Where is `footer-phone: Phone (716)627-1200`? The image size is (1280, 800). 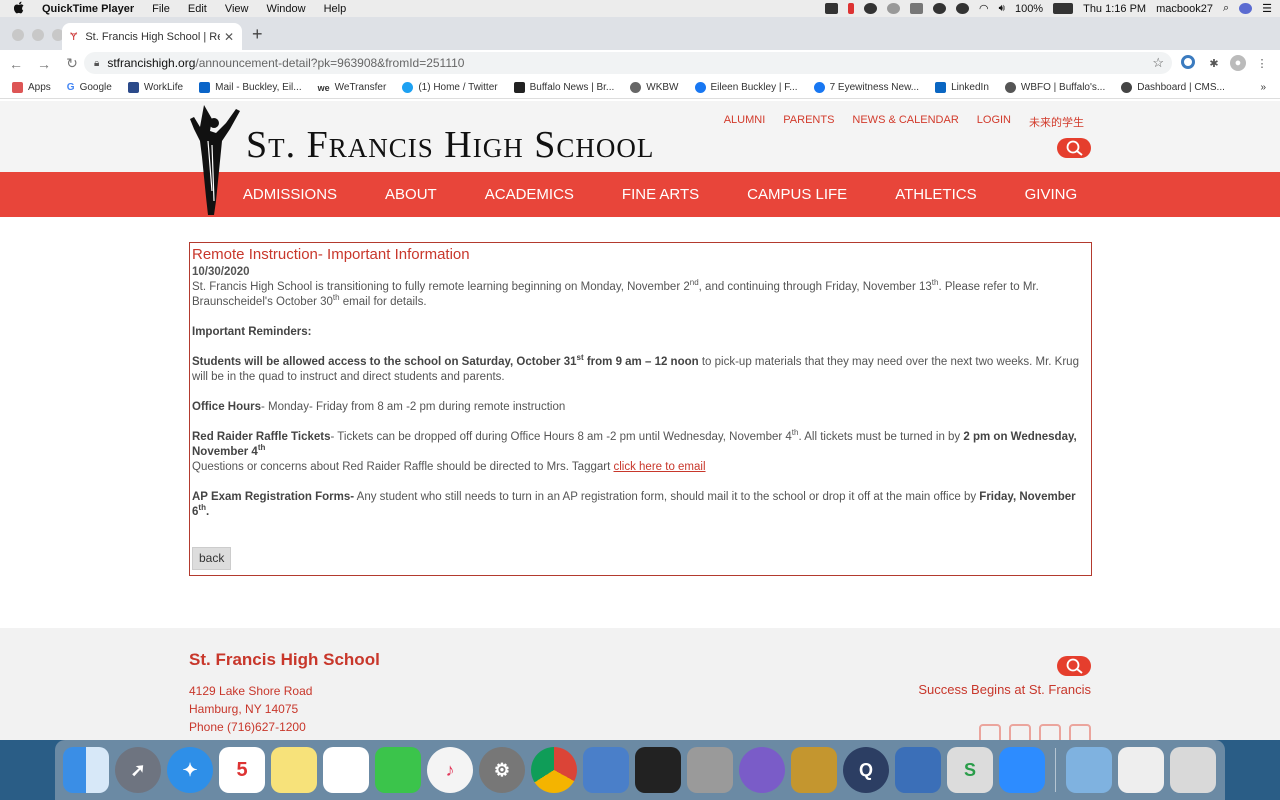
footer-phone: Phone (716)627-1200 is located at coordinates (247, 727).